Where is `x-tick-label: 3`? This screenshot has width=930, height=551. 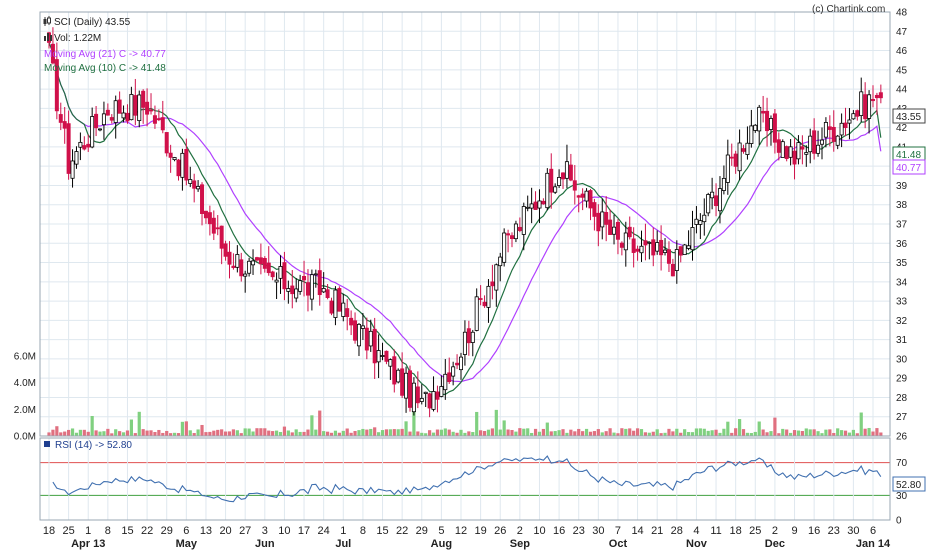 x-tick-label: 3 is located at coordinates (265, 531).